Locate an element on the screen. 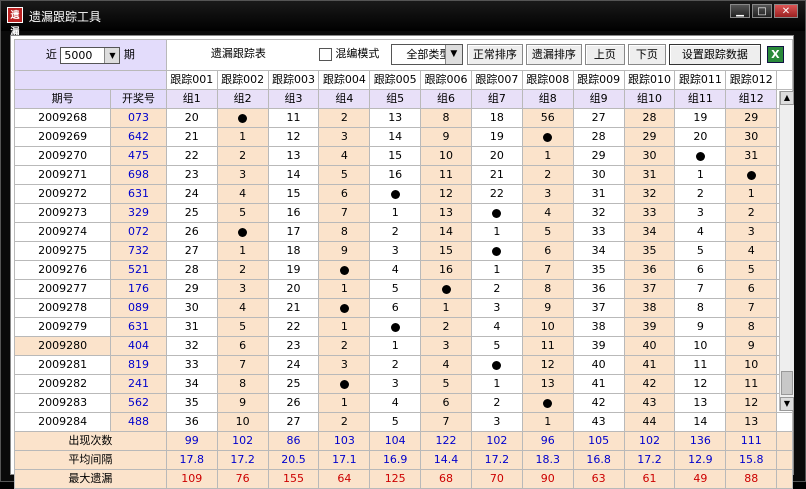 This screenshot has height=489, width=806. stats-value: 68 is located at coordinates (446, 479).